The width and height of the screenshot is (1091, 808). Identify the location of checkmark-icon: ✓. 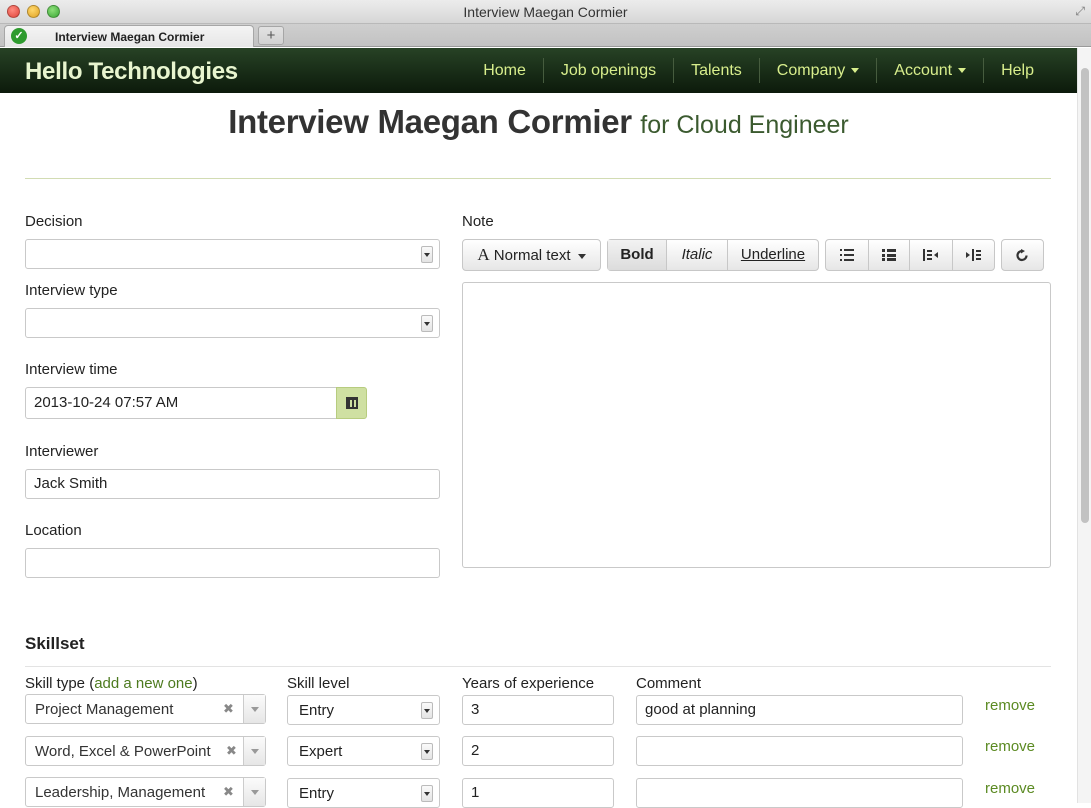
(19, 36).